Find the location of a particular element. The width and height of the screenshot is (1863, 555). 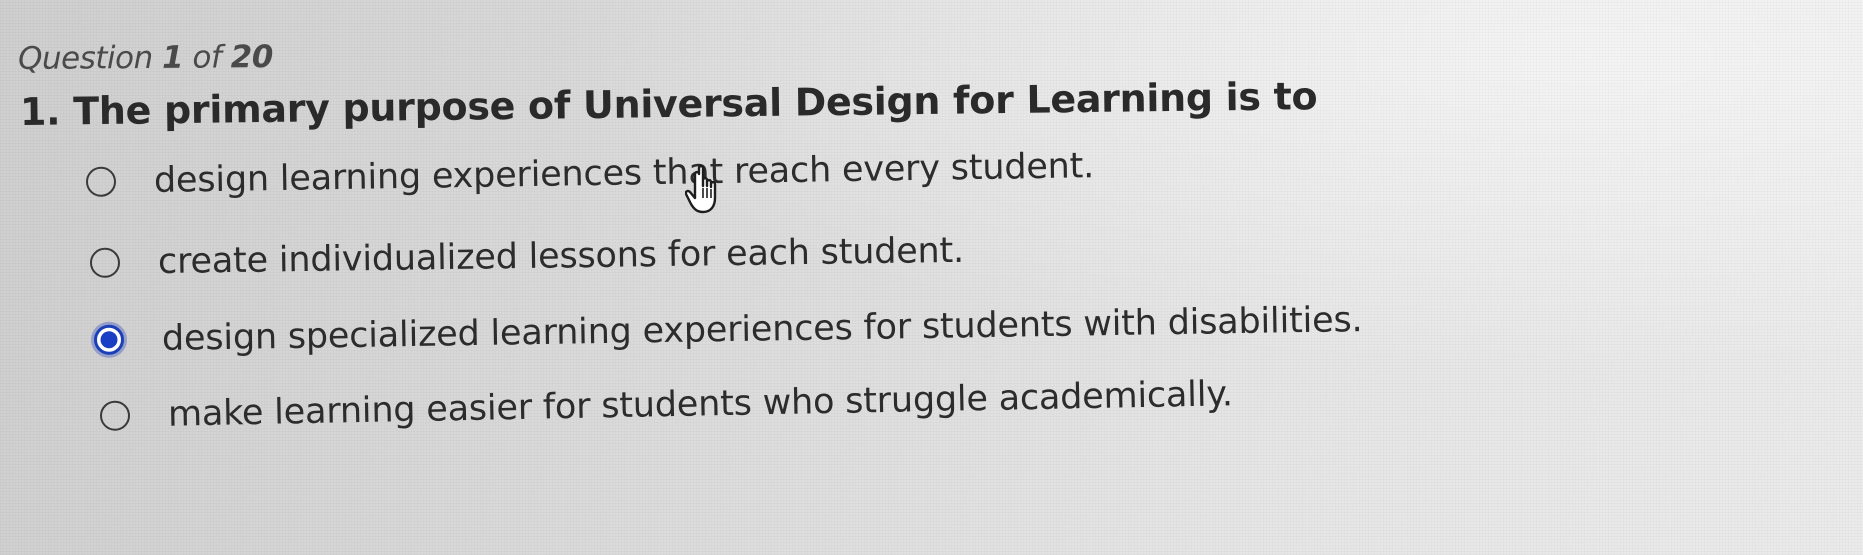

question-of-word: of is located at coordinates (207, 57).